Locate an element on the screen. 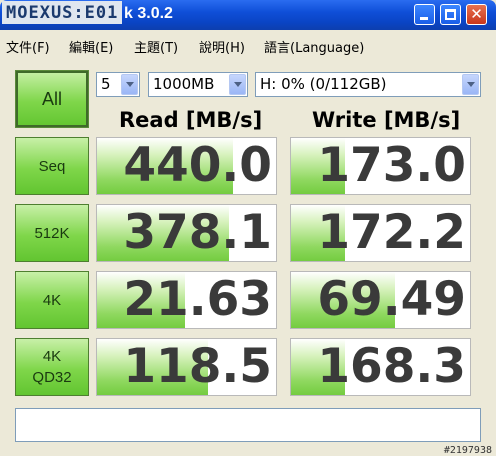  4k-test-button: 4K is located at coordinates (52, 300).